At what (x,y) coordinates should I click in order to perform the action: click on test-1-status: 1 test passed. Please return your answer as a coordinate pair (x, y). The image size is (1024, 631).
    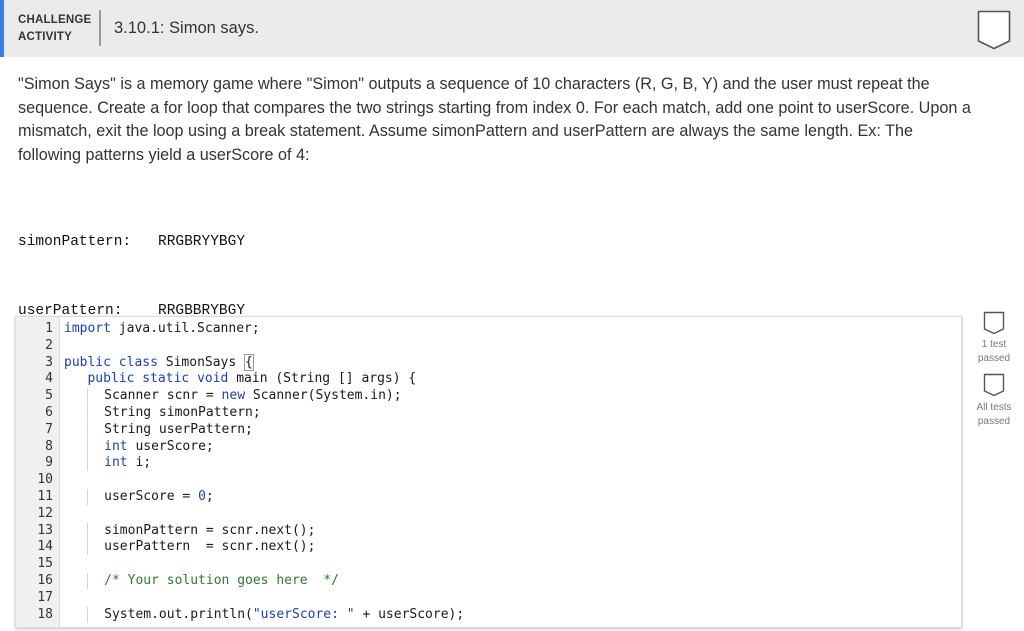
    Looking at the image, I should click on (994, 351).